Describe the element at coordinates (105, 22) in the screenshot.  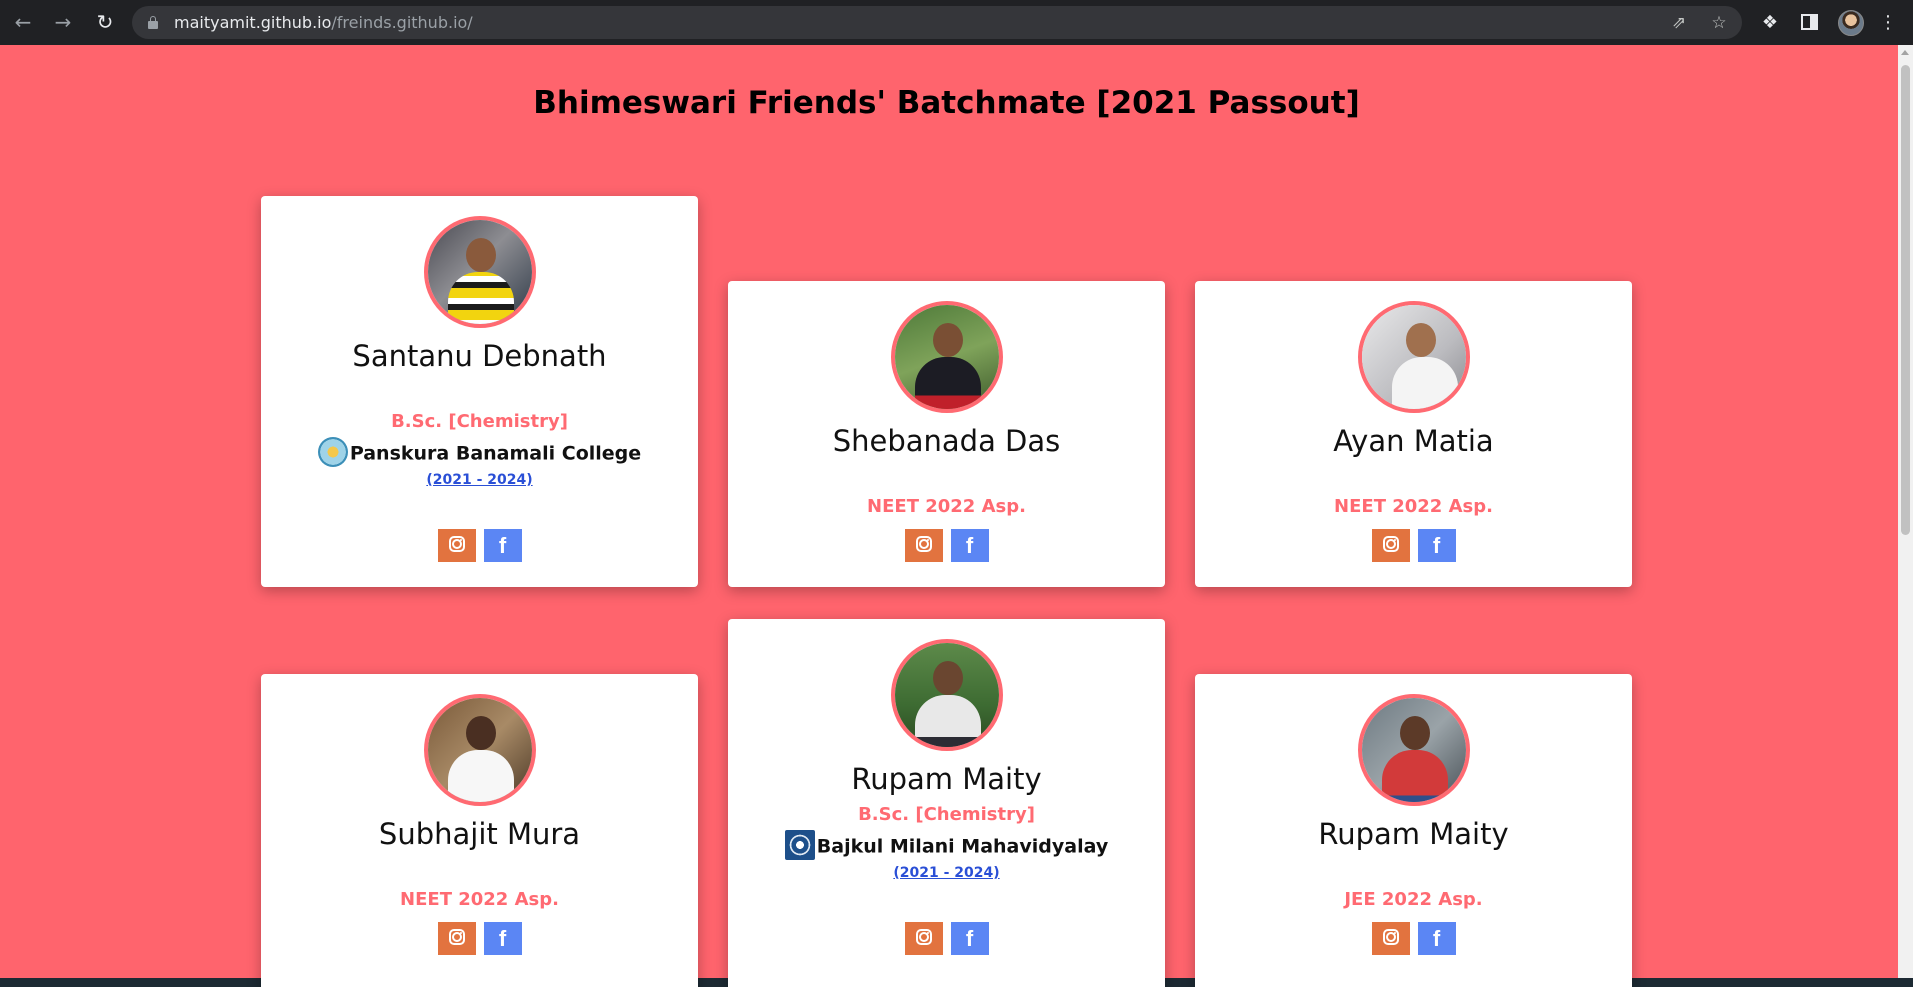
I see `reload-icon: ↻` at that location.